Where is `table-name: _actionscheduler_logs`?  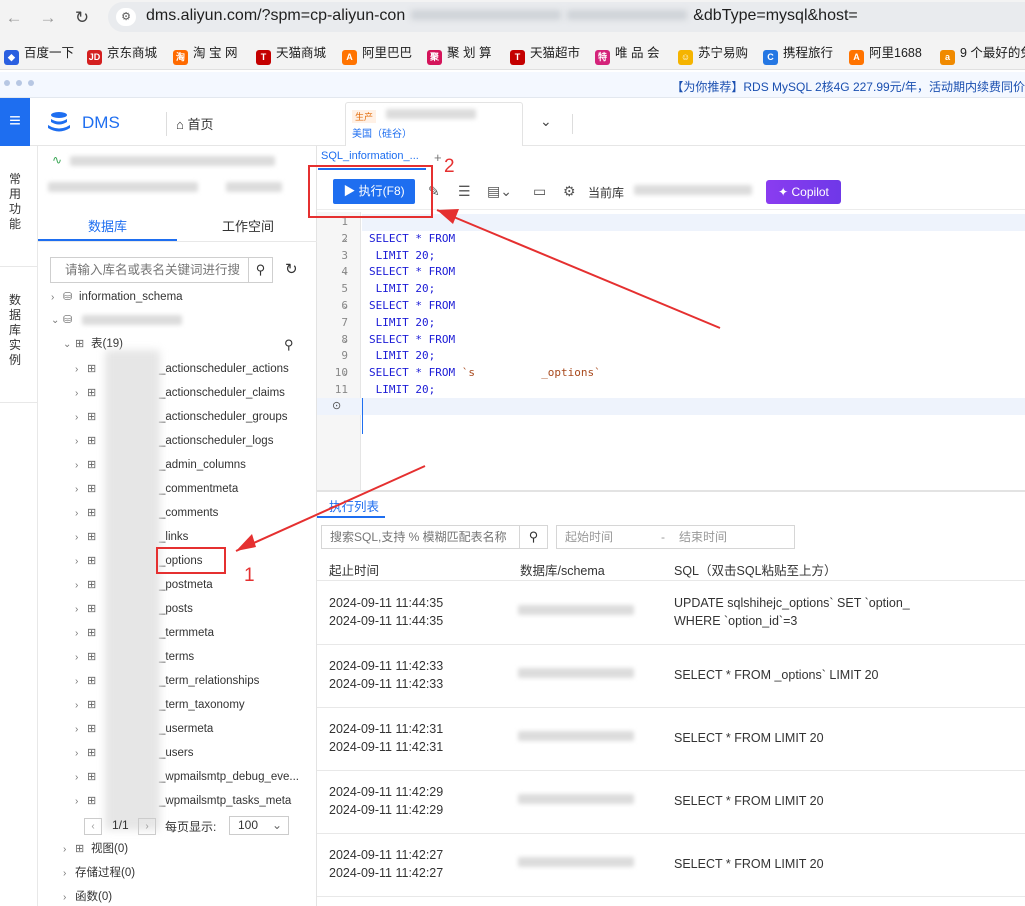 table-name: _actionscheduler_logs is located at coordinates (216, 441).